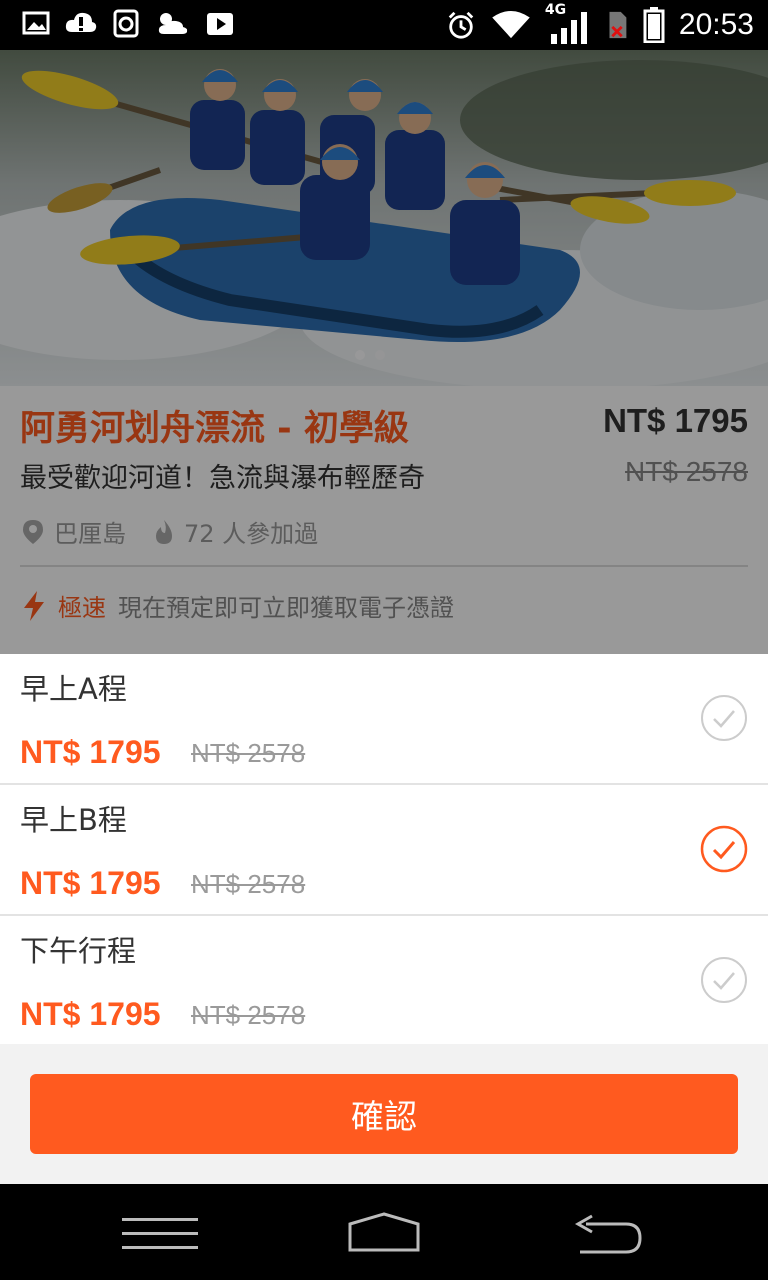  I want to click on play-store-icon, so click(220, 24).